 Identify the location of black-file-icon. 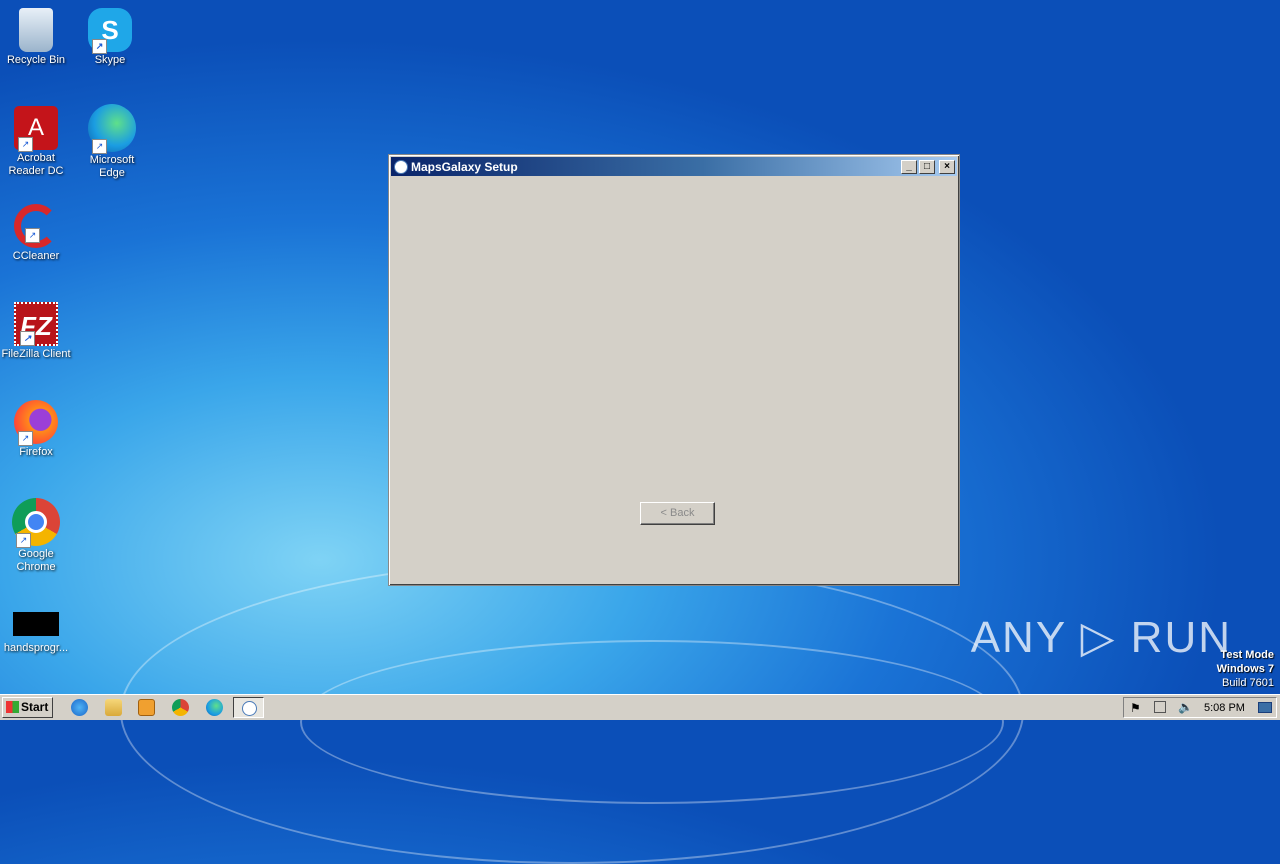
(36, 624).